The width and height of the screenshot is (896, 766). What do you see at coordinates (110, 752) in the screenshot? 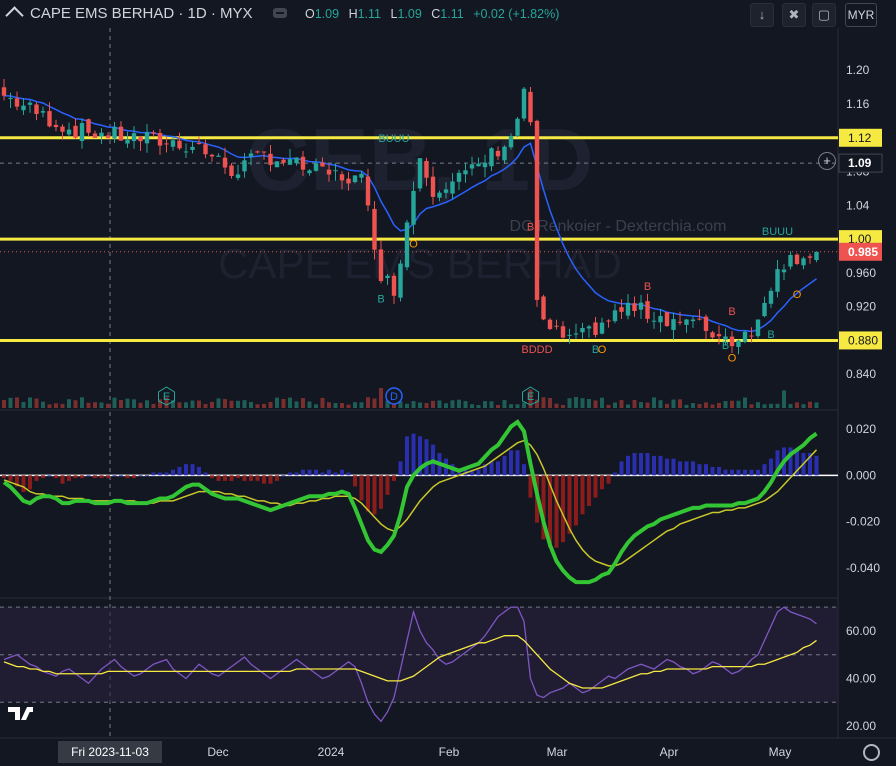
I see `crosshair-date-label: Fri 2023-11-03` at bounding box center [110, 752].